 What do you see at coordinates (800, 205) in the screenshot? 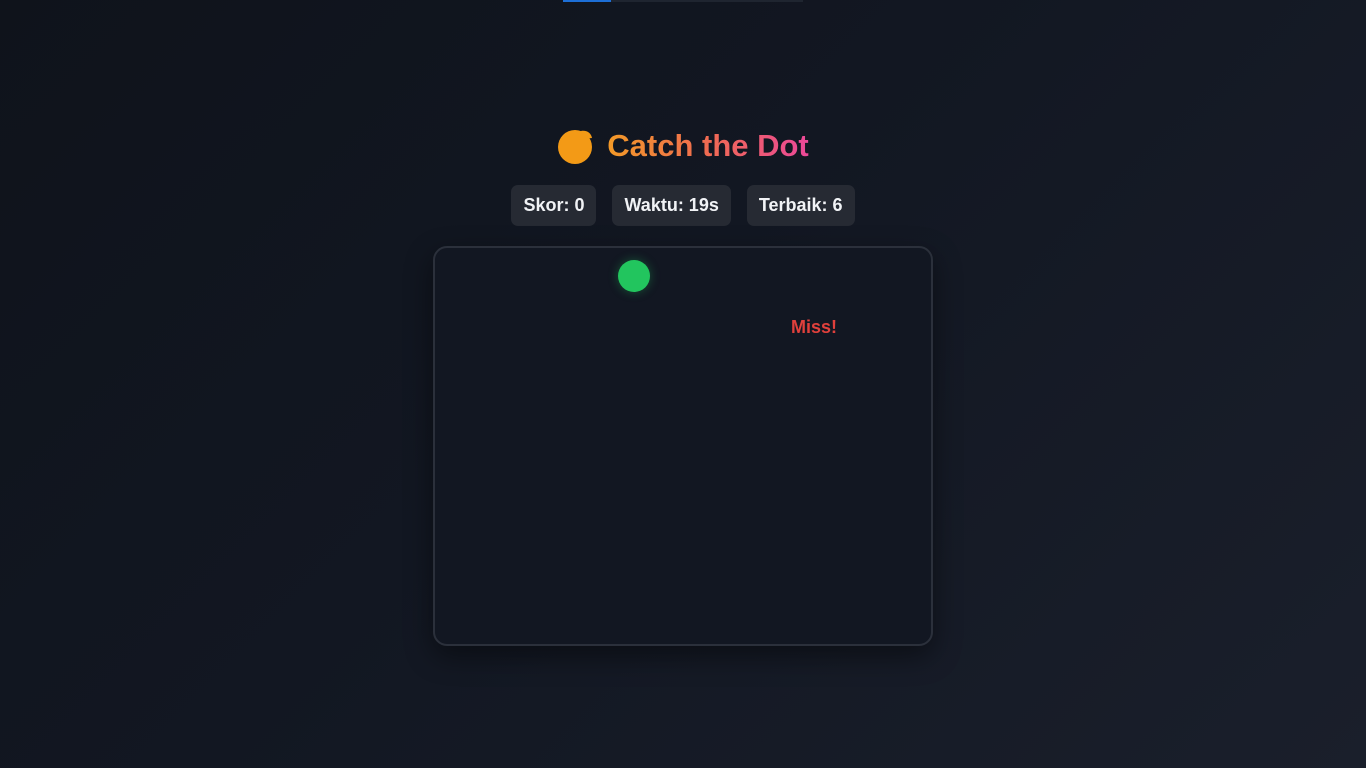
I see `best-score-badge: Terbaik: 6` at bounding box center [800, 205].